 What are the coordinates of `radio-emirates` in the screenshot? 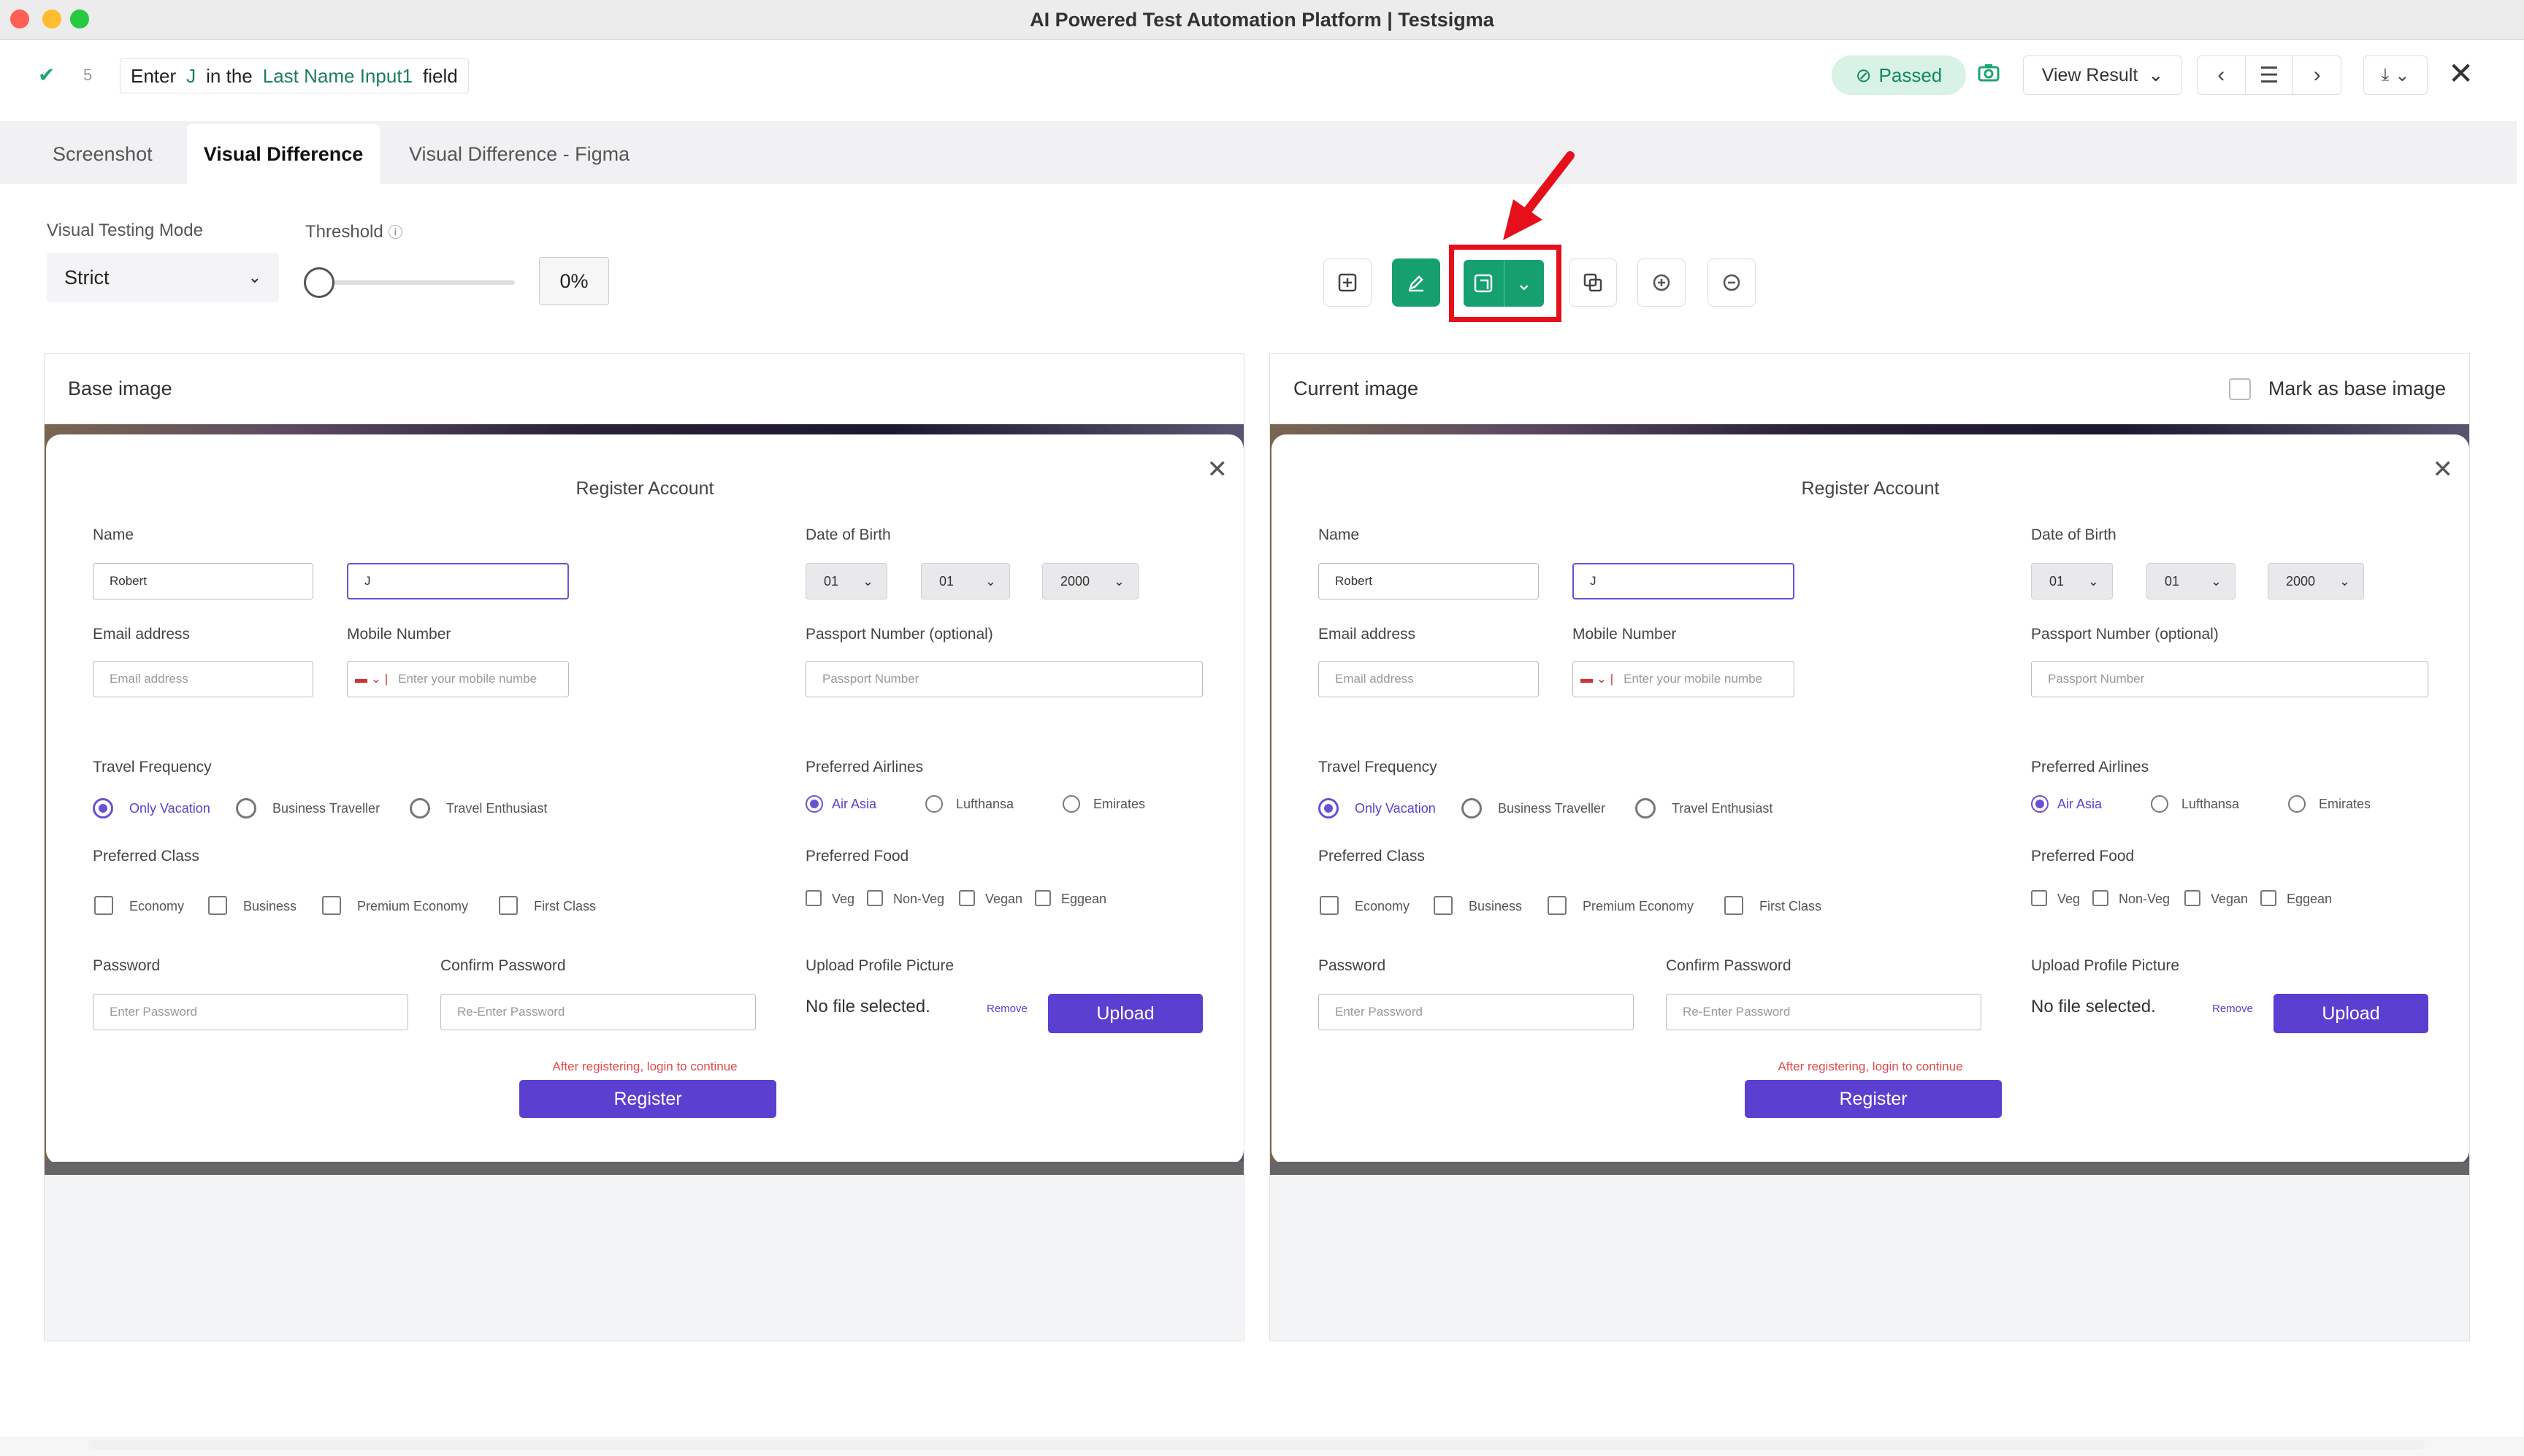 It's located at (2297, 804).